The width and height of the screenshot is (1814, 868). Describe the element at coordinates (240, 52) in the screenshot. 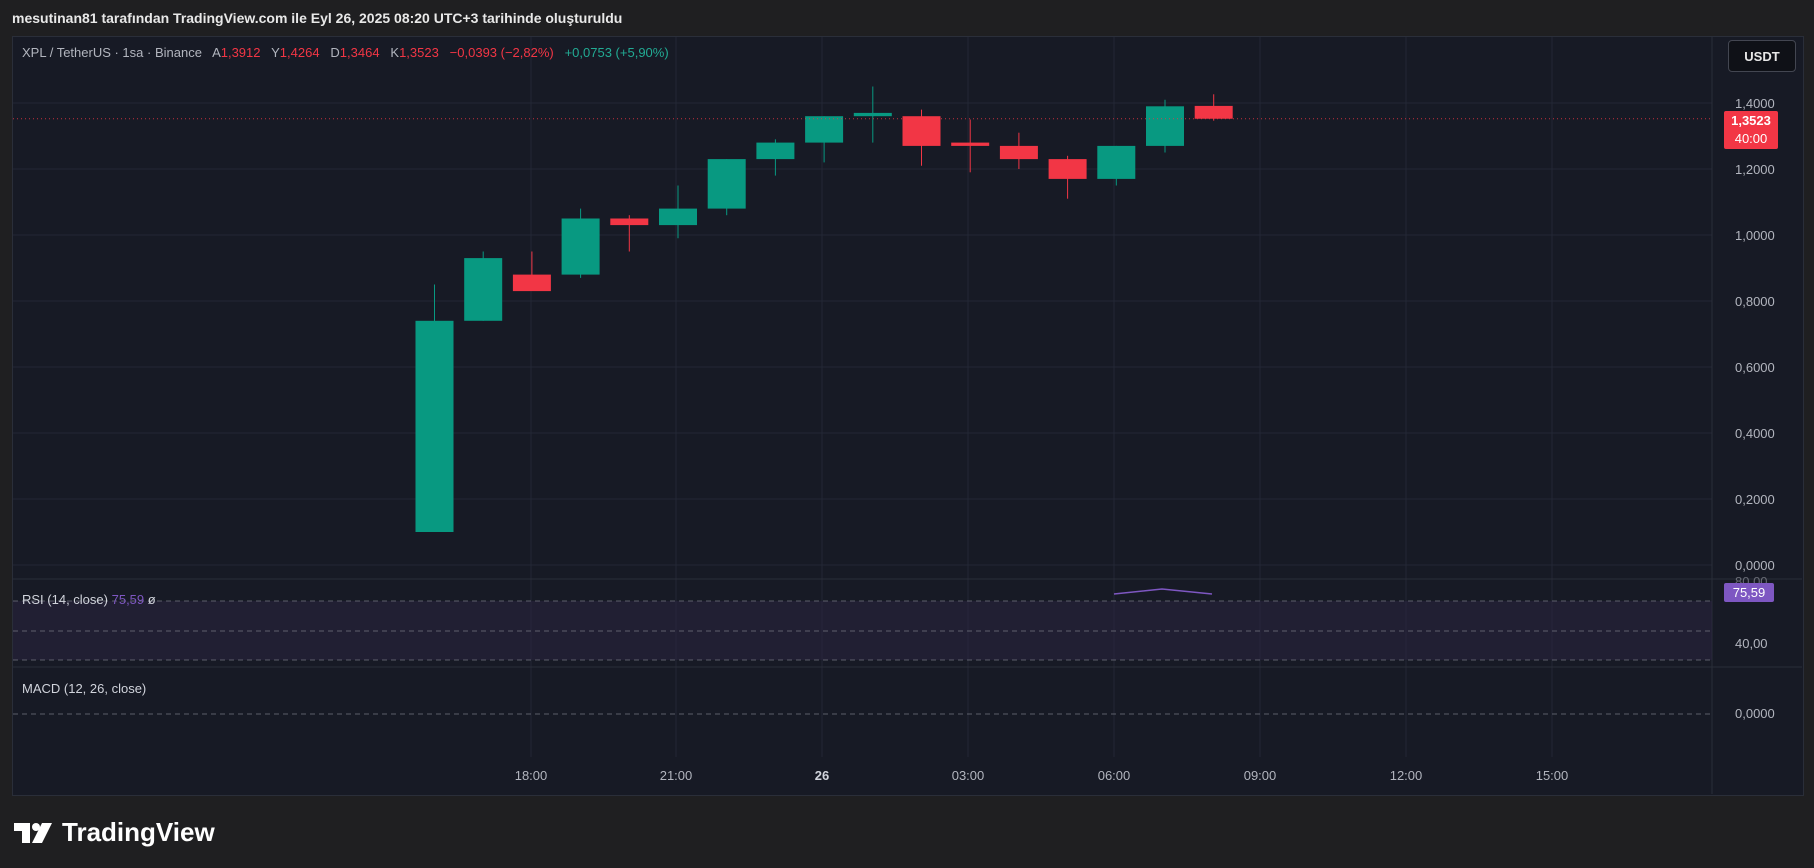

I see `open-value: 1,3912` at that location.